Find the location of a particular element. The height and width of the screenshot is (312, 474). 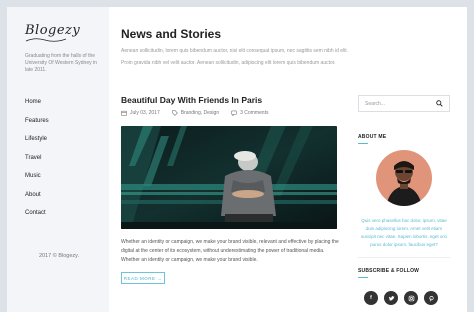

site-logo: Blogezy is located at coordinates (52, 30).